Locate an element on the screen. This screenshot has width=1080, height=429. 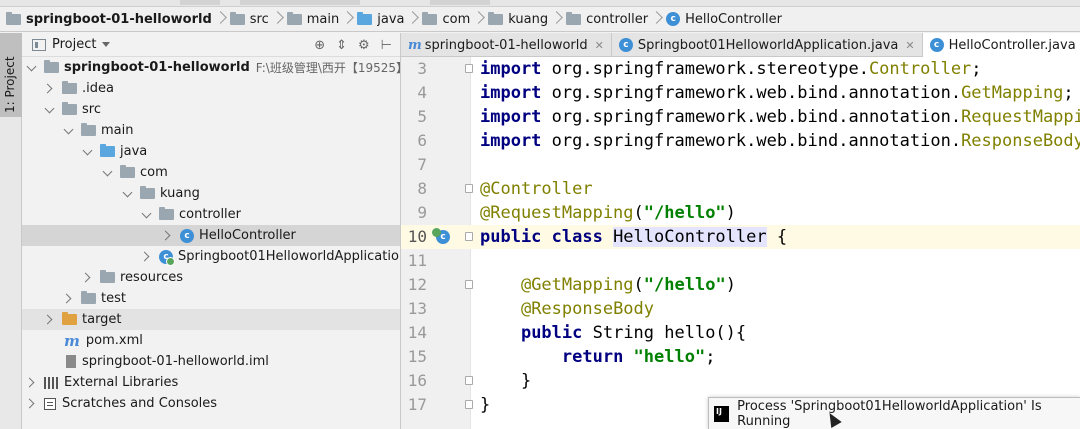
tree-item-selected: c HelloController is located at coordinates (211, 235).